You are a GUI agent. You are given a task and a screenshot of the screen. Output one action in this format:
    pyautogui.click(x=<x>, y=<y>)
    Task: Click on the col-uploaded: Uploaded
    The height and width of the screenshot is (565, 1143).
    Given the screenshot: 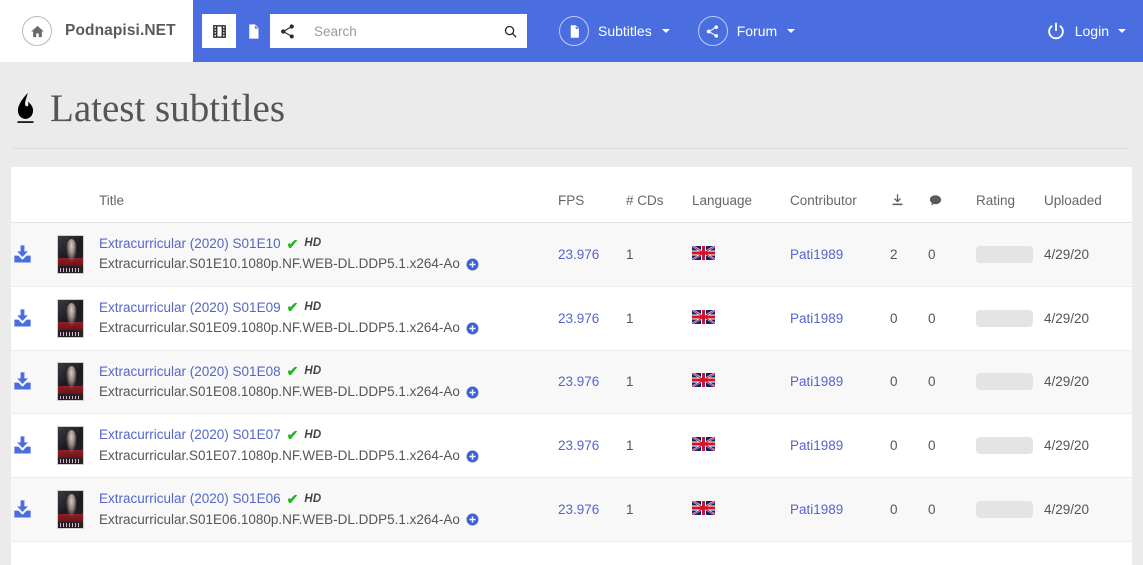 What is the action you would take?
    pyautogui.click(x=1088, y=194)
    